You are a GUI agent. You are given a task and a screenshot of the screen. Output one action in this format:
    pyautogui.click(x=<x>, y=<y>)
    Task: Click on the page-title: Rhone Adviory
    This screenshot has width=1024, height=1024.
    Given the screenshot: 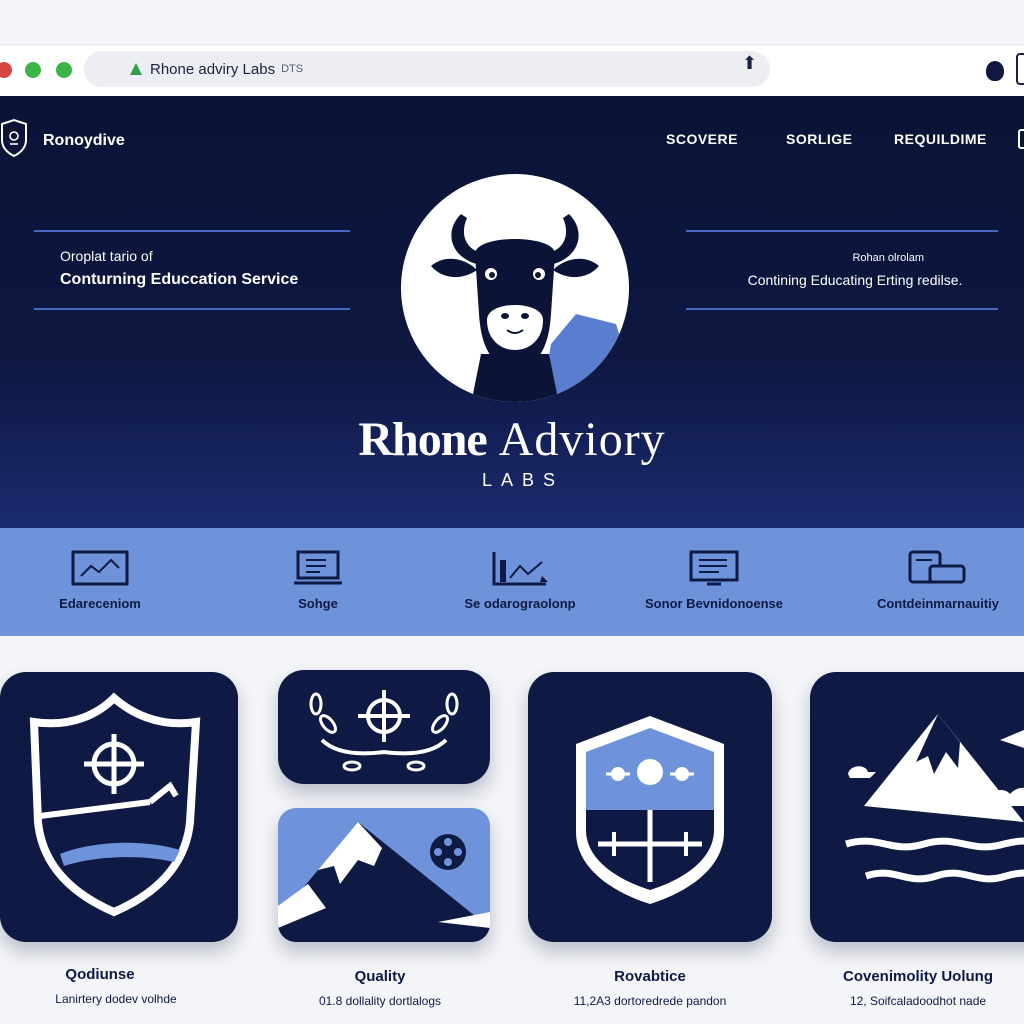 What is the action you would take?
    pyautogui.click(x=512, y=439)
    